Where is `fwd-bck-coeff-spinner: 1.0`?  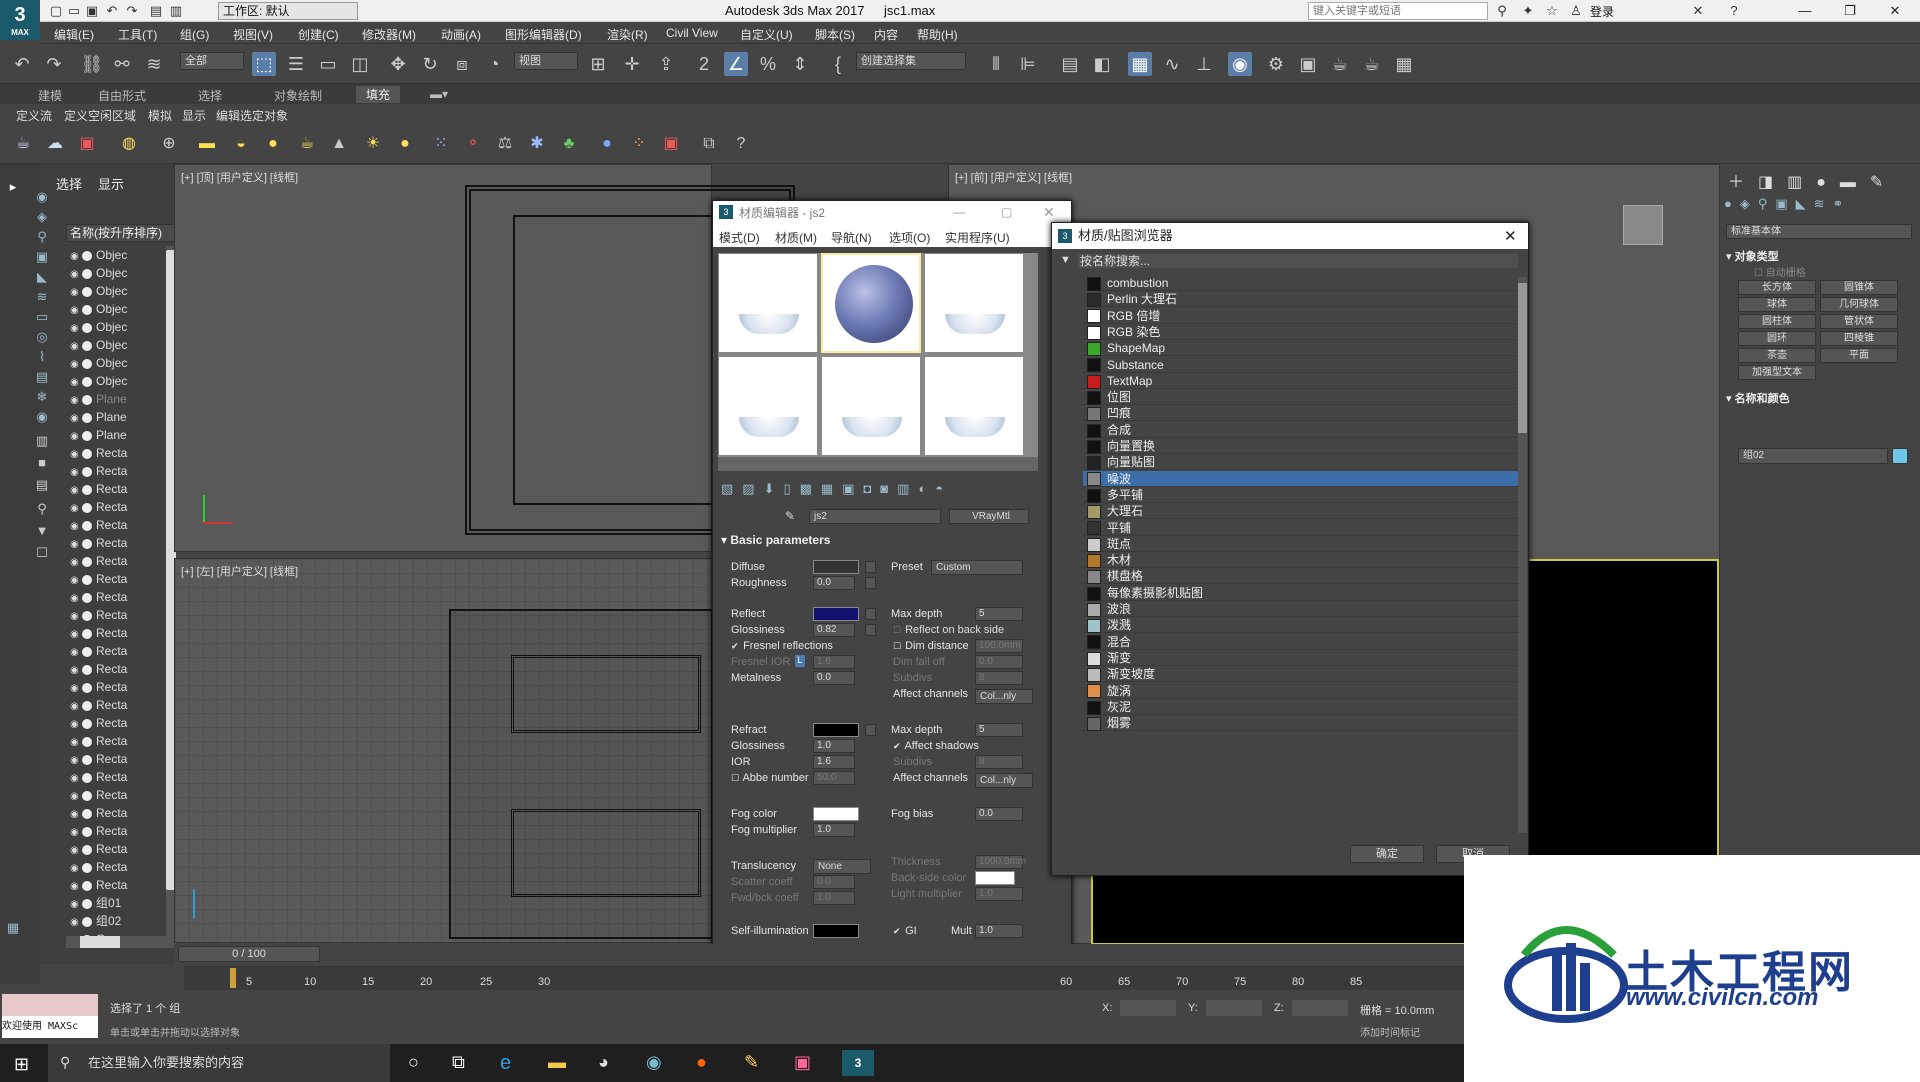 fwd-bck-coeff-spinner: 1.0 is located at coordinates (834, 898).